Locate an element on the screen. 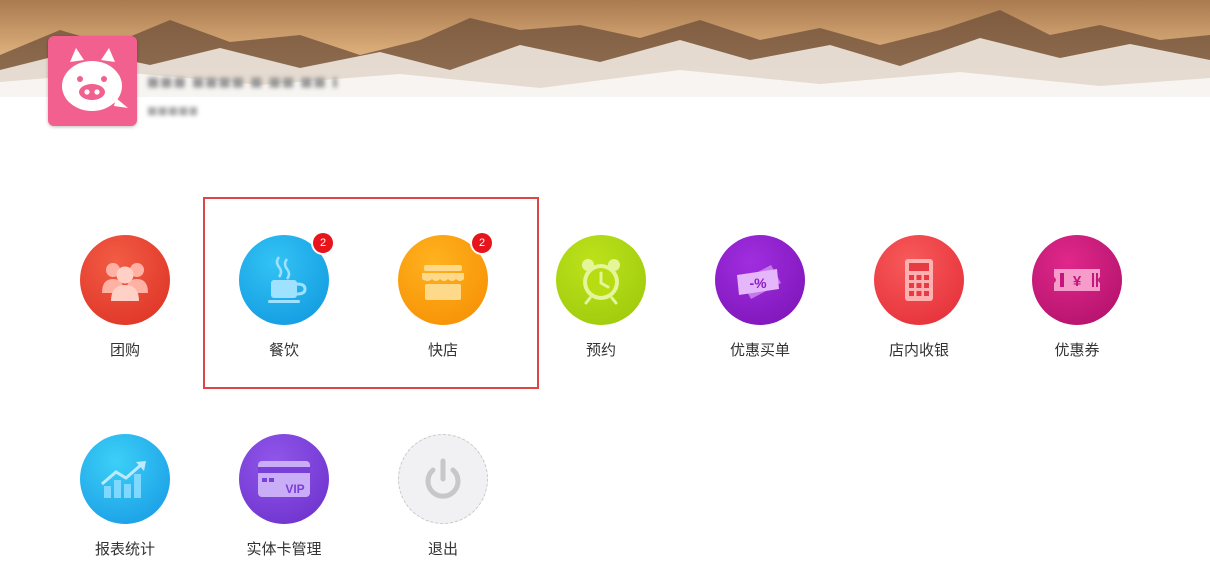 This screenshot has width=1210, height=584. menu-item-label: 报表统计 is located at coordinates (124, 549).